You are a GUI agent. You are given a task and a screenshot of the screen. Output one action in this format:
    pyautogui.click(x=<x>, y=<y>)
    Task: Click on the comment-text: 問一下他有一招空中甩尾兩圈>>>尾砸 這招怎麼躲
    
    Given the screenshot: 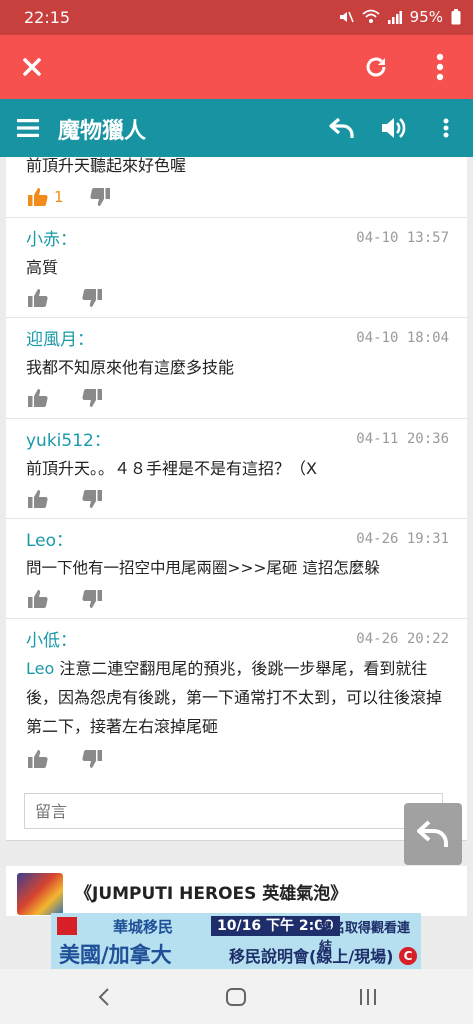 What is the action you would take?
    pyautogui.click(x=203, y=568)
    